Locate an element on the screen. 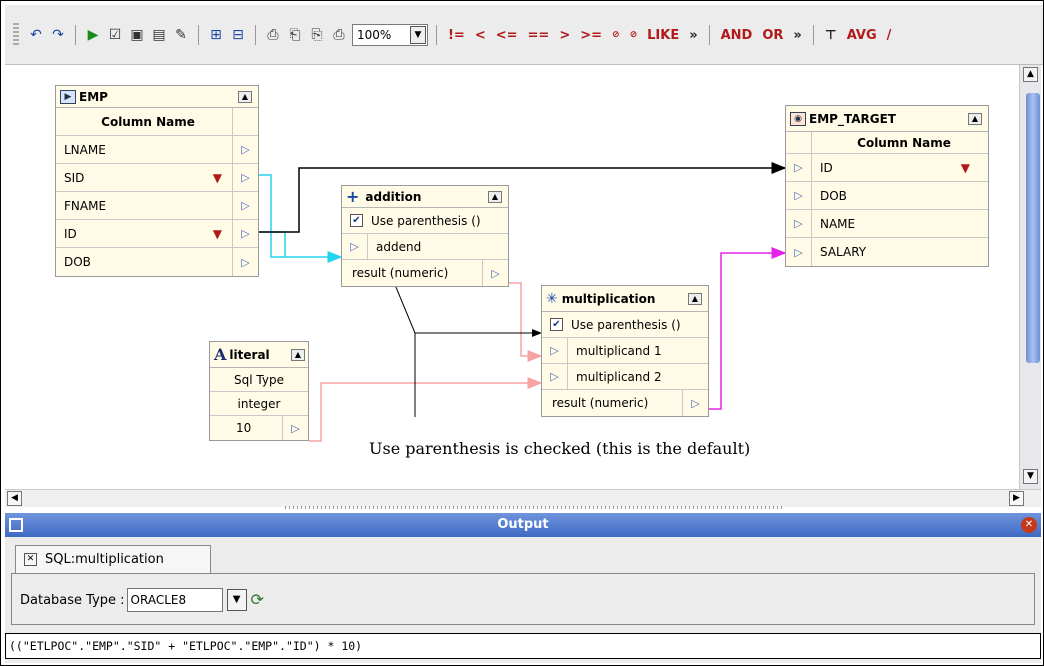 The width and height of the screenshot is (1044, 666). scroll-down-icon: ▼ is located at coordinates (1030, 476).